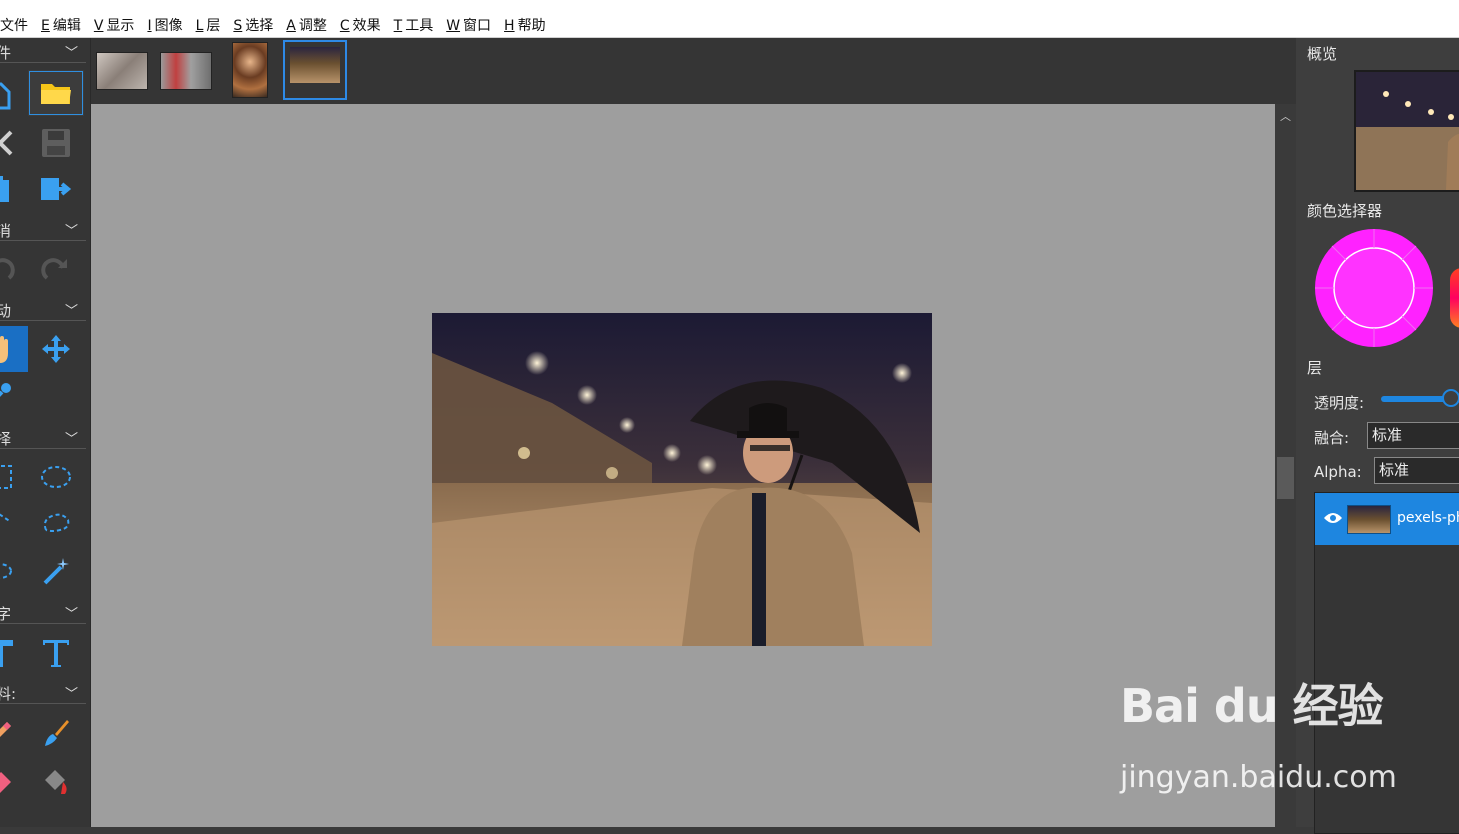 This screenshot has height=834, width=1459. I want to click on move-icon, so click(56, 349).